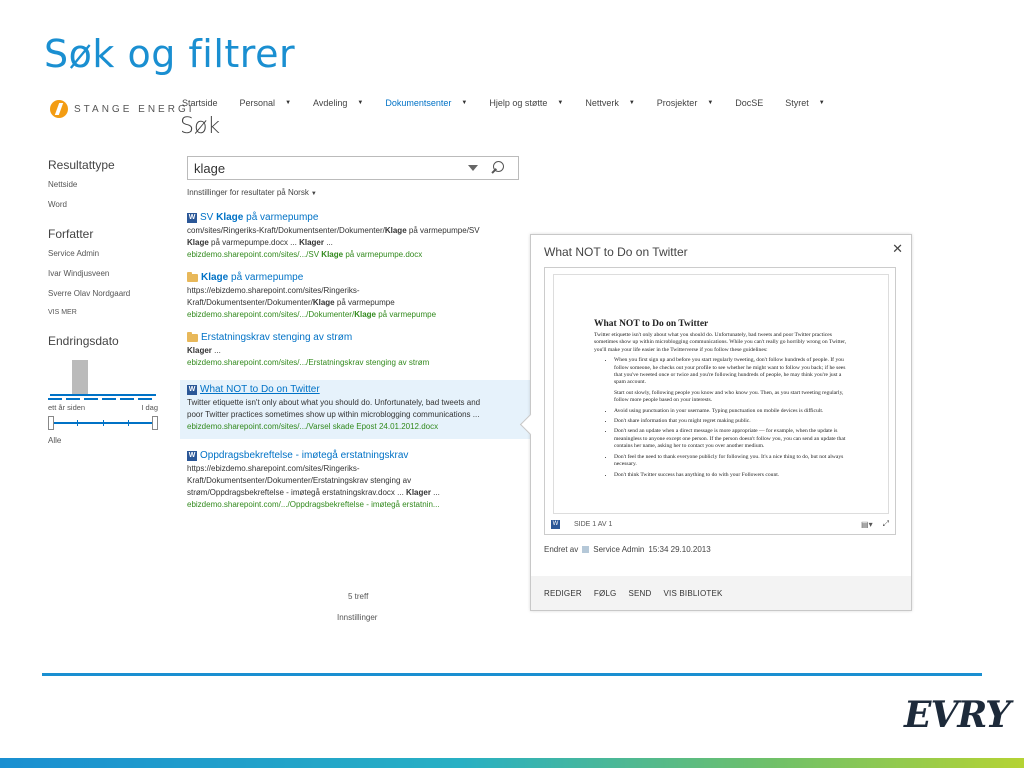 This screenshot has height=768, width=1024. Describe the element at coordinates (103, 423) in the screenshot. I see `date-range-slider` at that location.